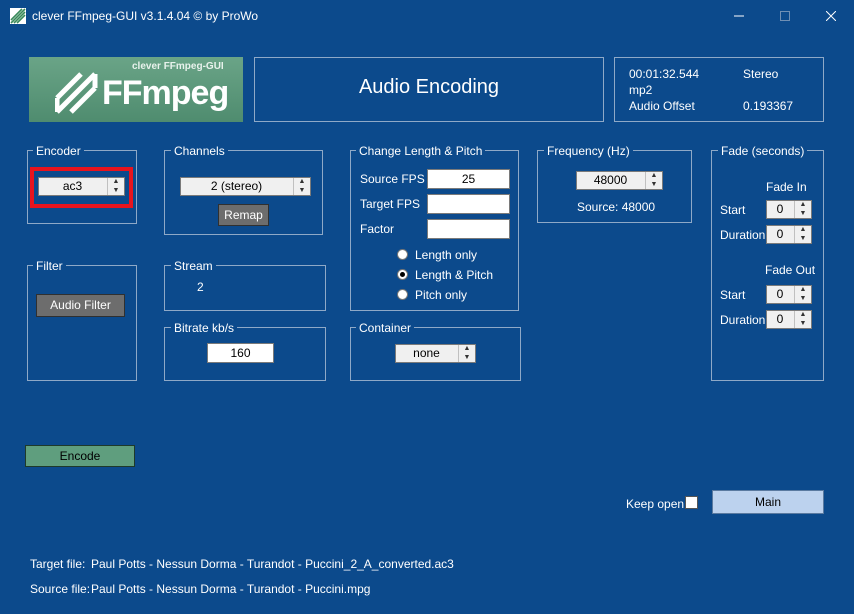 The image size is (854, 614). What do you see at coordinates (200, 287) in the screenshot?
I see `stream-value: 2` at bounding box center [200, 287].